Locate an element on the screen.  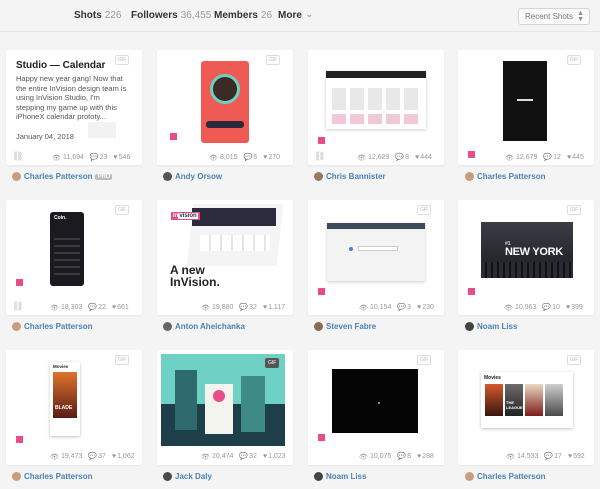
author-link: Jack Daly is located at coordinates (193, 476).